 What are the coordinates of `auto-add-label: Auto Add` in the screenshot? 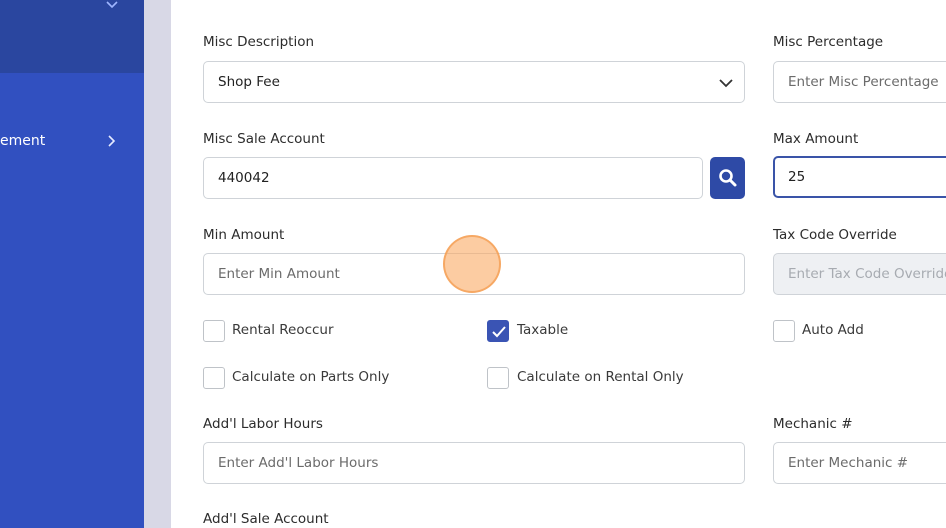 It's located at (833, 330).